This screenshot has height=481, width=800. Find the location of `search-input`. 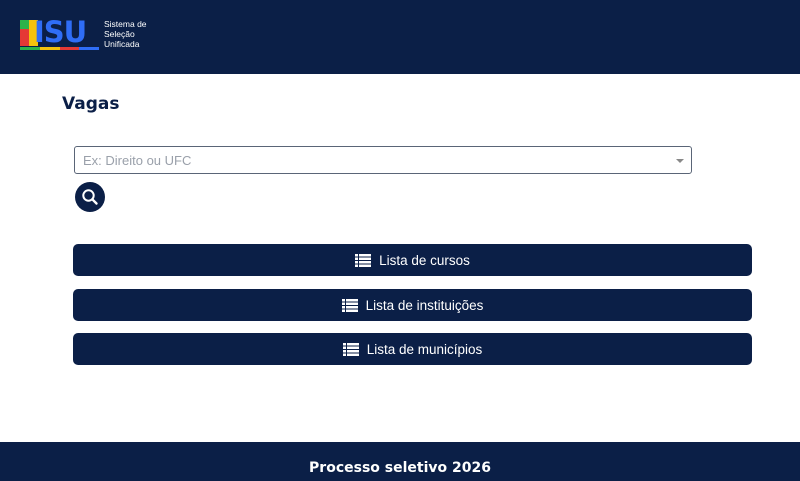

search-input is located at coordinates (365, 160).